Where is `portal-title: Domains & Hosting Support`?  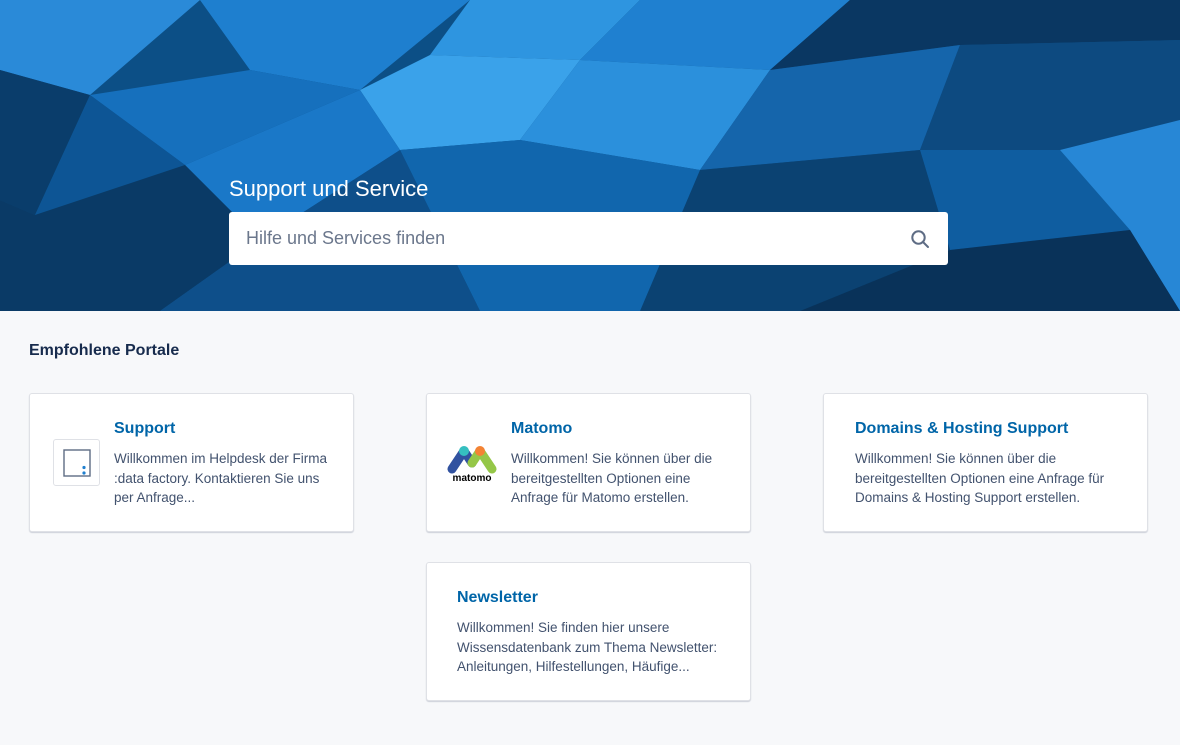
portal-title: Domains & Hosting Support is located at coordinates (961, 429).